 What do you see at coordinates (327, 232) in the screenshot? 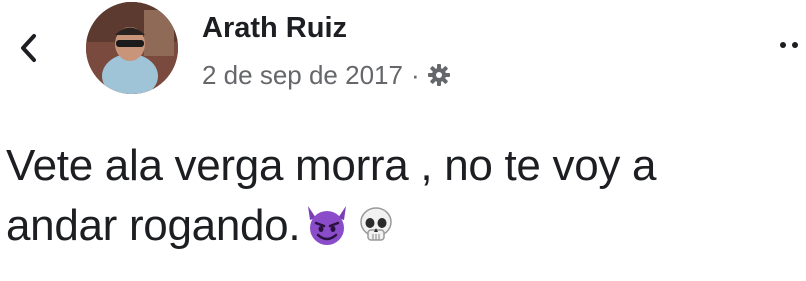
I see `smiling-imp-icon` at bounding box center [327, 232].